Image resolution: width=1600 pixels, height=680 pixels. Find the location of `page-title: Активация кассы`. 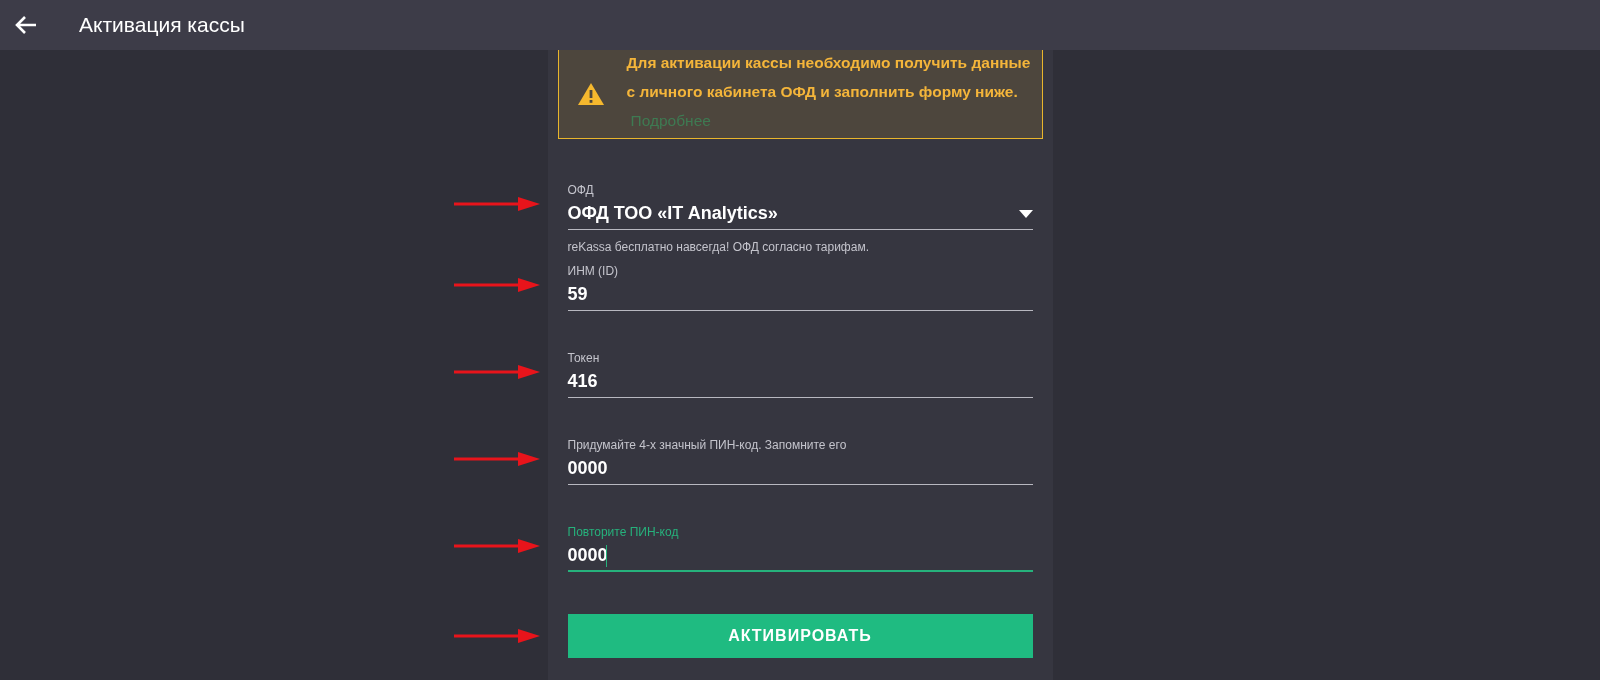

page-title: Активация кассы is located at coordinates (162, 25).